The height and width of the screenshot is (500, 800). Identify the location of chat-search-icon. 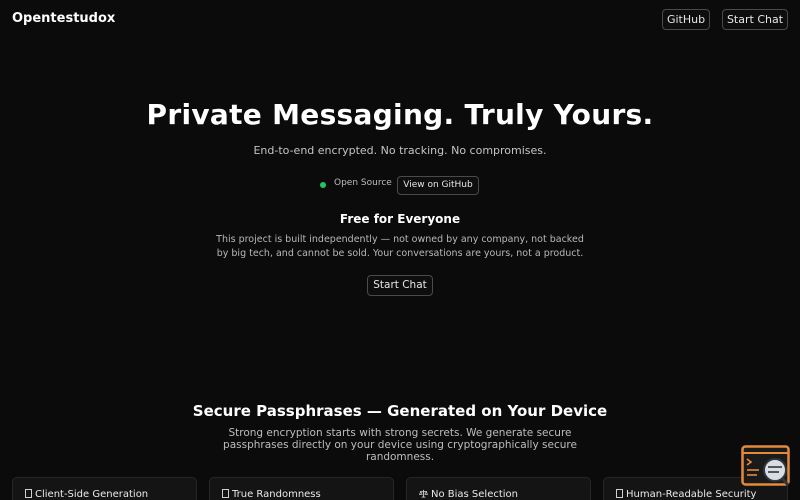
(765, 467).